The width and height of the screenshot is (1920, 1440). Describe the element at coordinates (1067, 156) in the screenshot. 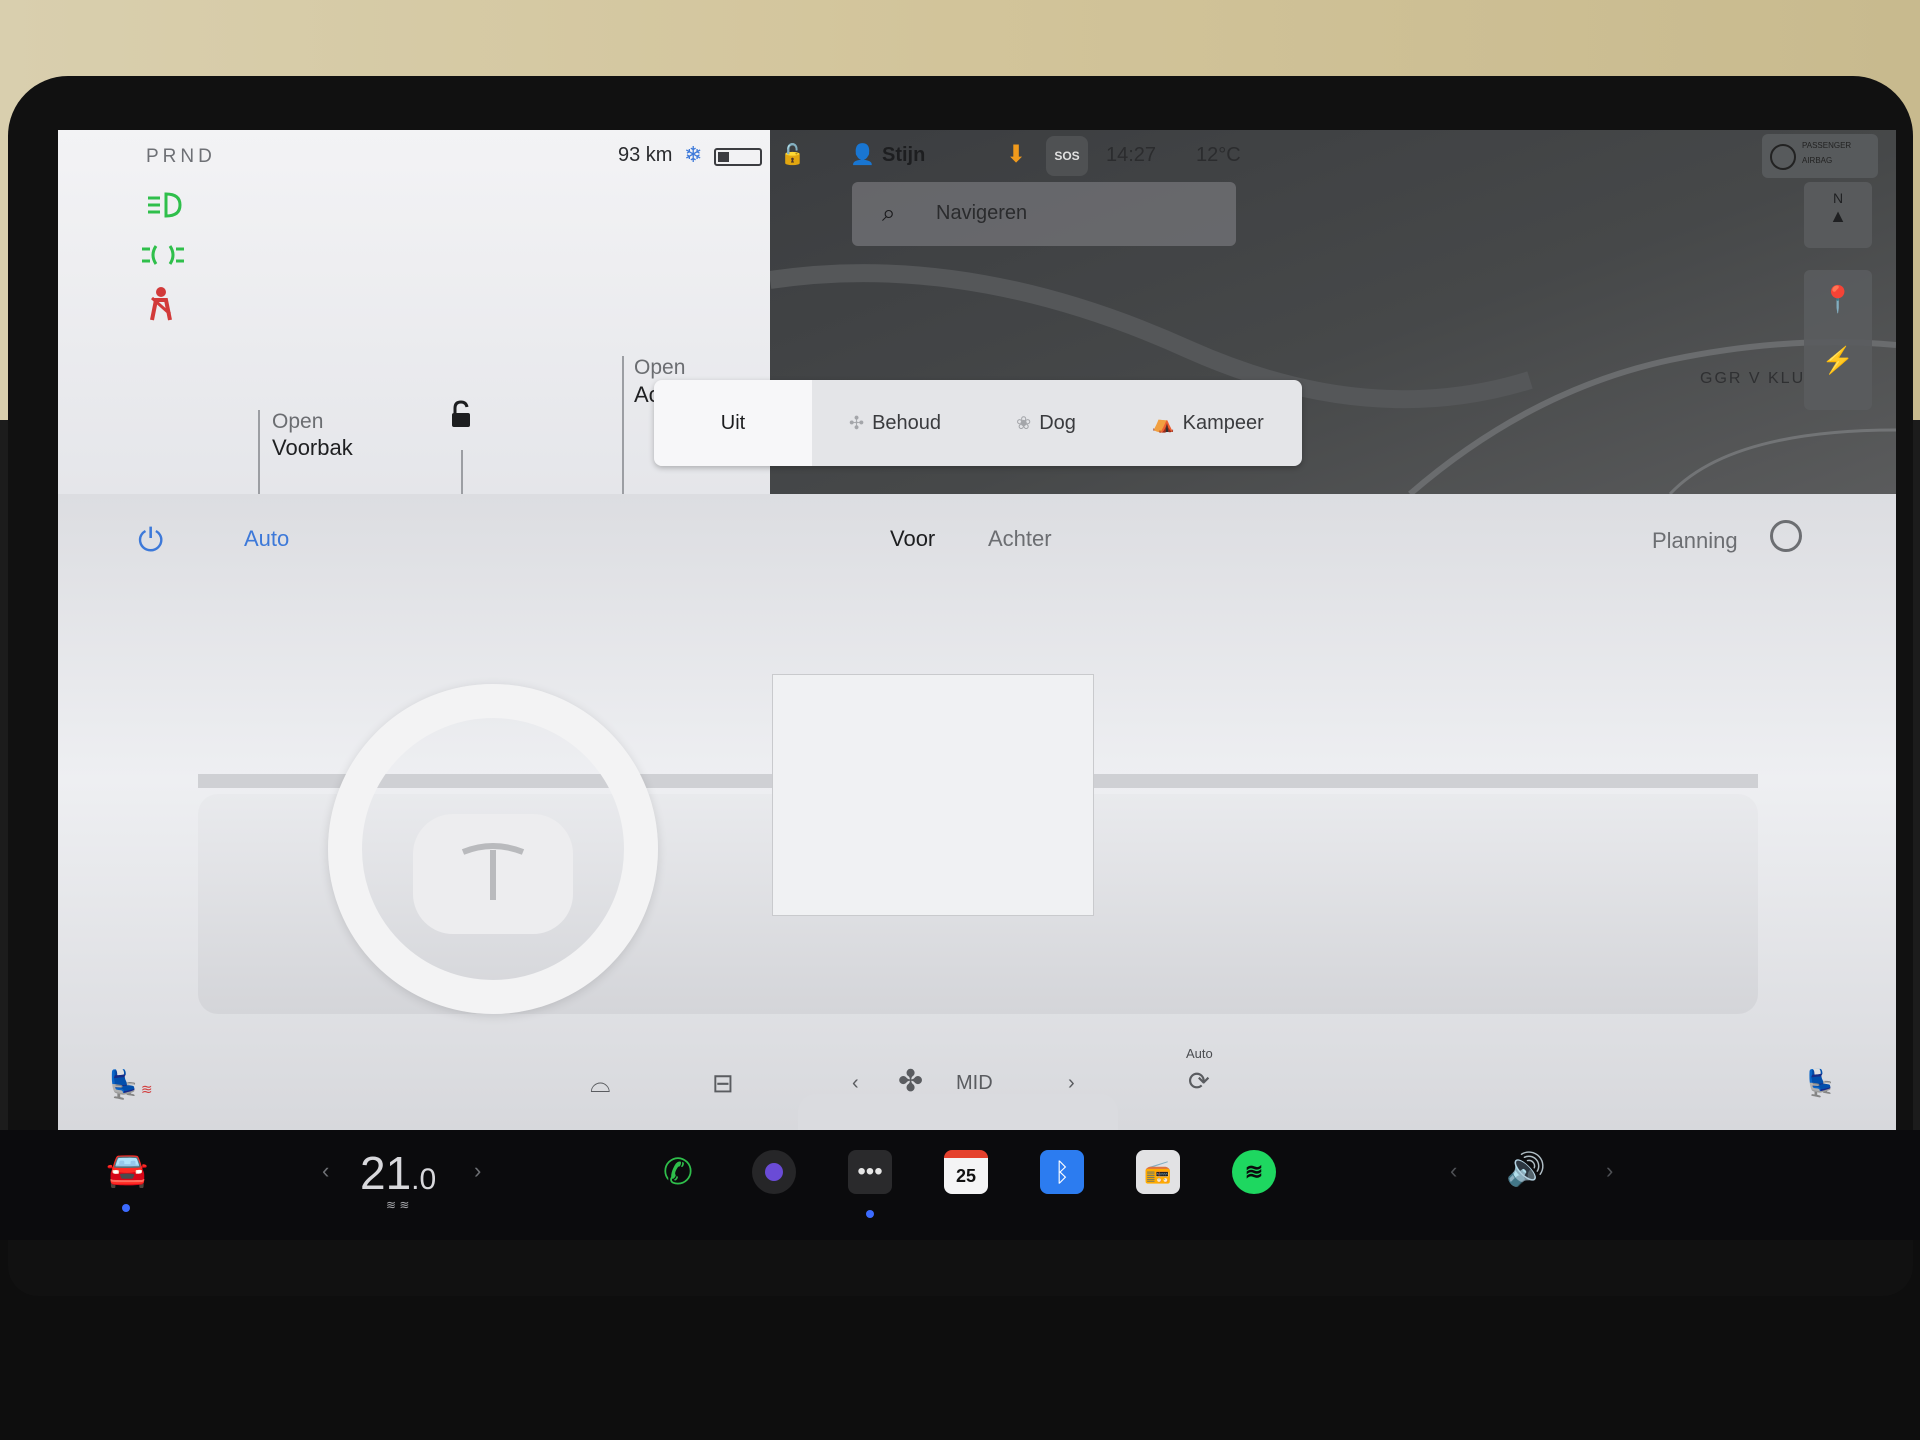

I see `sos-button: SOS` at that location.